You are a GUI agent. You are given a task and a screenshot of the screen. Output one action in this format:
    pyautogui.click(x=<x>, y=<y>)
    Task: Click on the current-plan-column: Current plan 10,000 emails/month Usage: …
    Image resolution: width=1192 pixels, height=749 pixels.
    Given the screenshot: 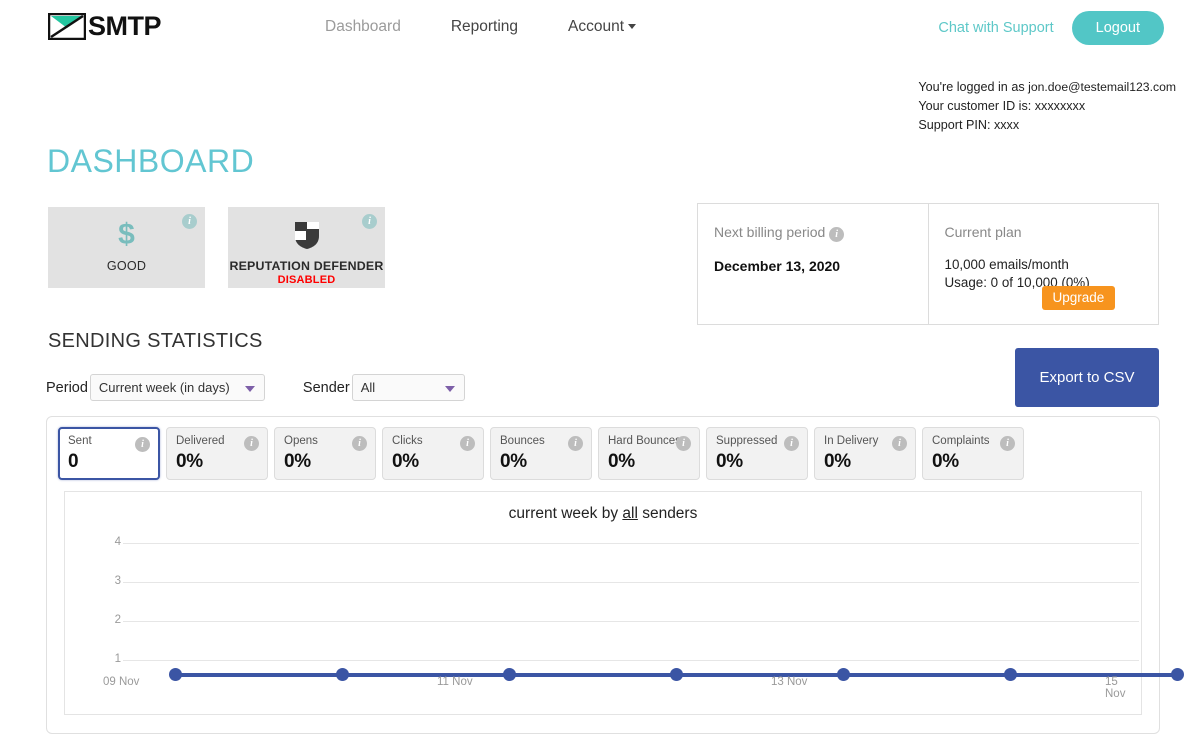 What is the action you would take?
    pyautogui.click(x=1043, y=264)
    